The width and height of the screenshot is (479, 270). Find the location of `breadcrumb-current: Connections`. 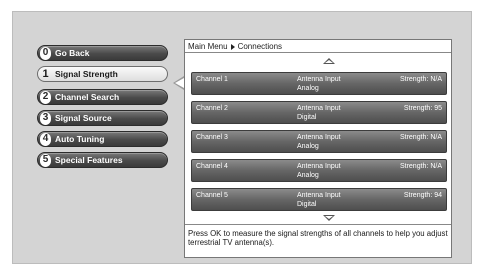

breadcrumb-current: Connections is located at coordinates (260, 46).